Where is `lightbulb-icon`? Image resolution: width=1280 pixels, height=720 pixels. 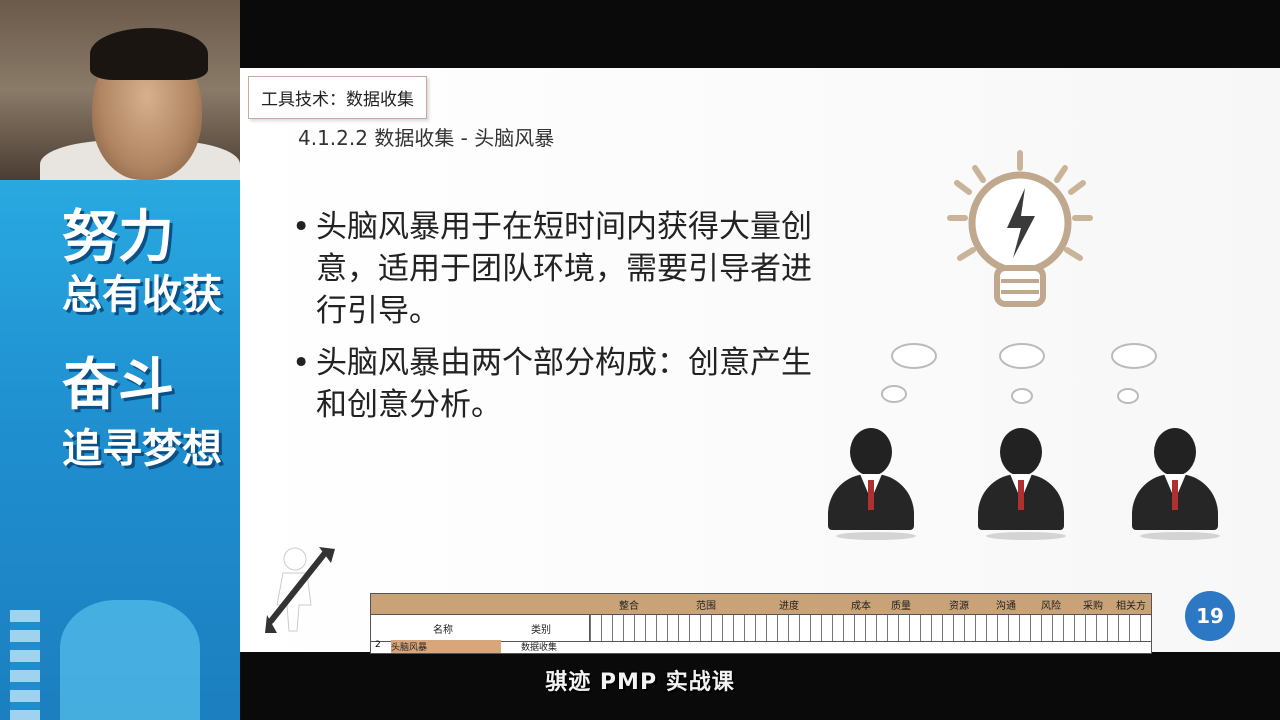 lightbulb-icon is located at coordinates (1020, 228).